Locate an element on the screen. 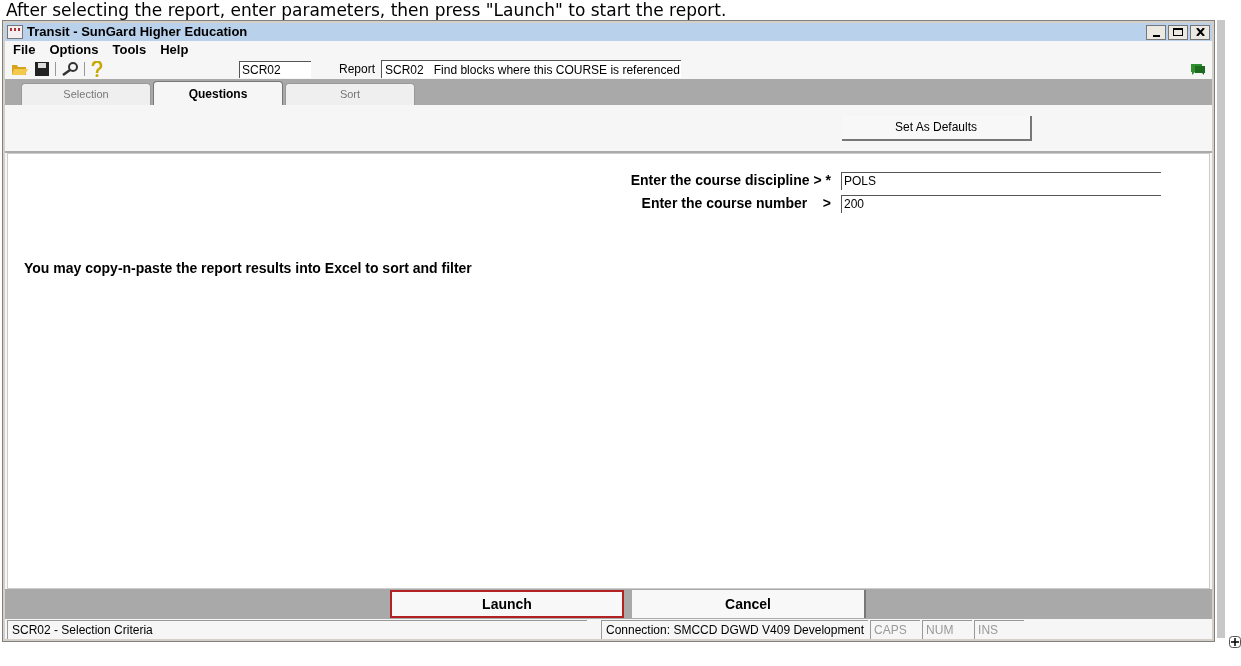 This screenshot has height=666, width=1241. close-icon is located at coordinates (1200, 32).